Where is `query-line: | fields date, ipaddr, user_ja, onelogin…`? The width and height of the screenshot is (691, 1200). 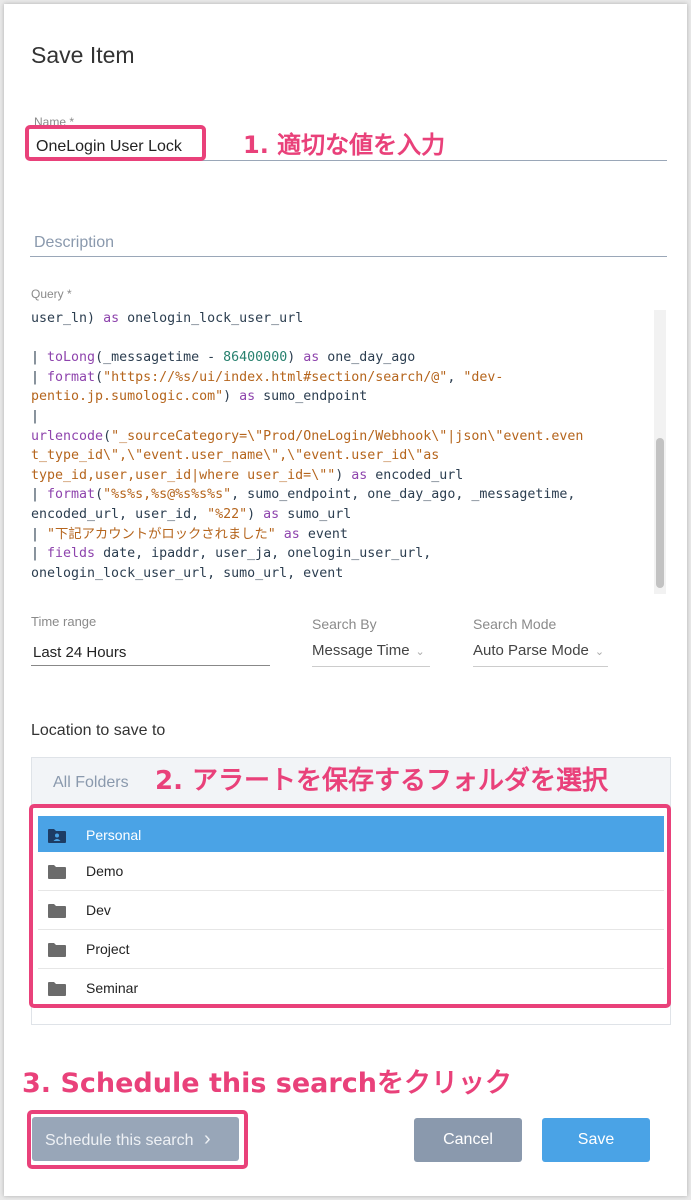 query-line: | fields date, ipaddr, user_ja, onelogin… is located at coordinates (231, 554).